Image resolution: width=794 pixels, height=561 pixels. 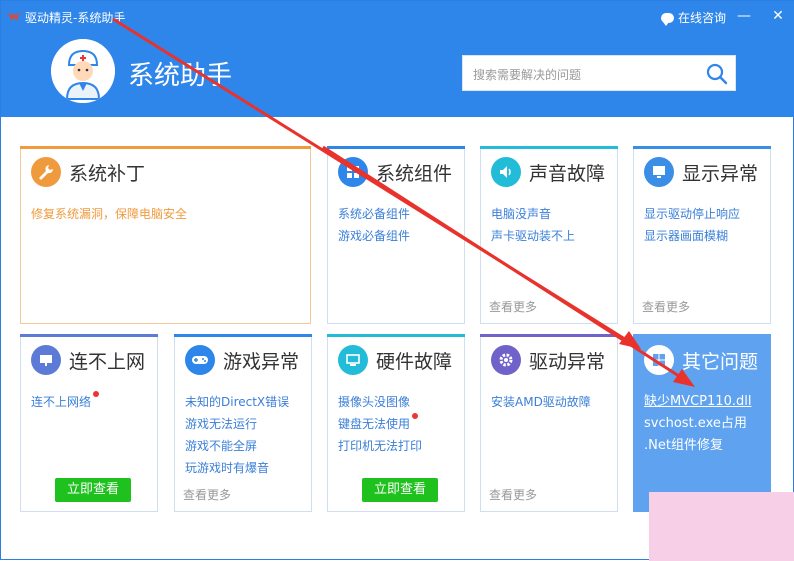 What do you see at coordinates (533, 236) in the screenshot?
I see `card-link: 声卡驱动装不上` at bounding box center [533, 236].